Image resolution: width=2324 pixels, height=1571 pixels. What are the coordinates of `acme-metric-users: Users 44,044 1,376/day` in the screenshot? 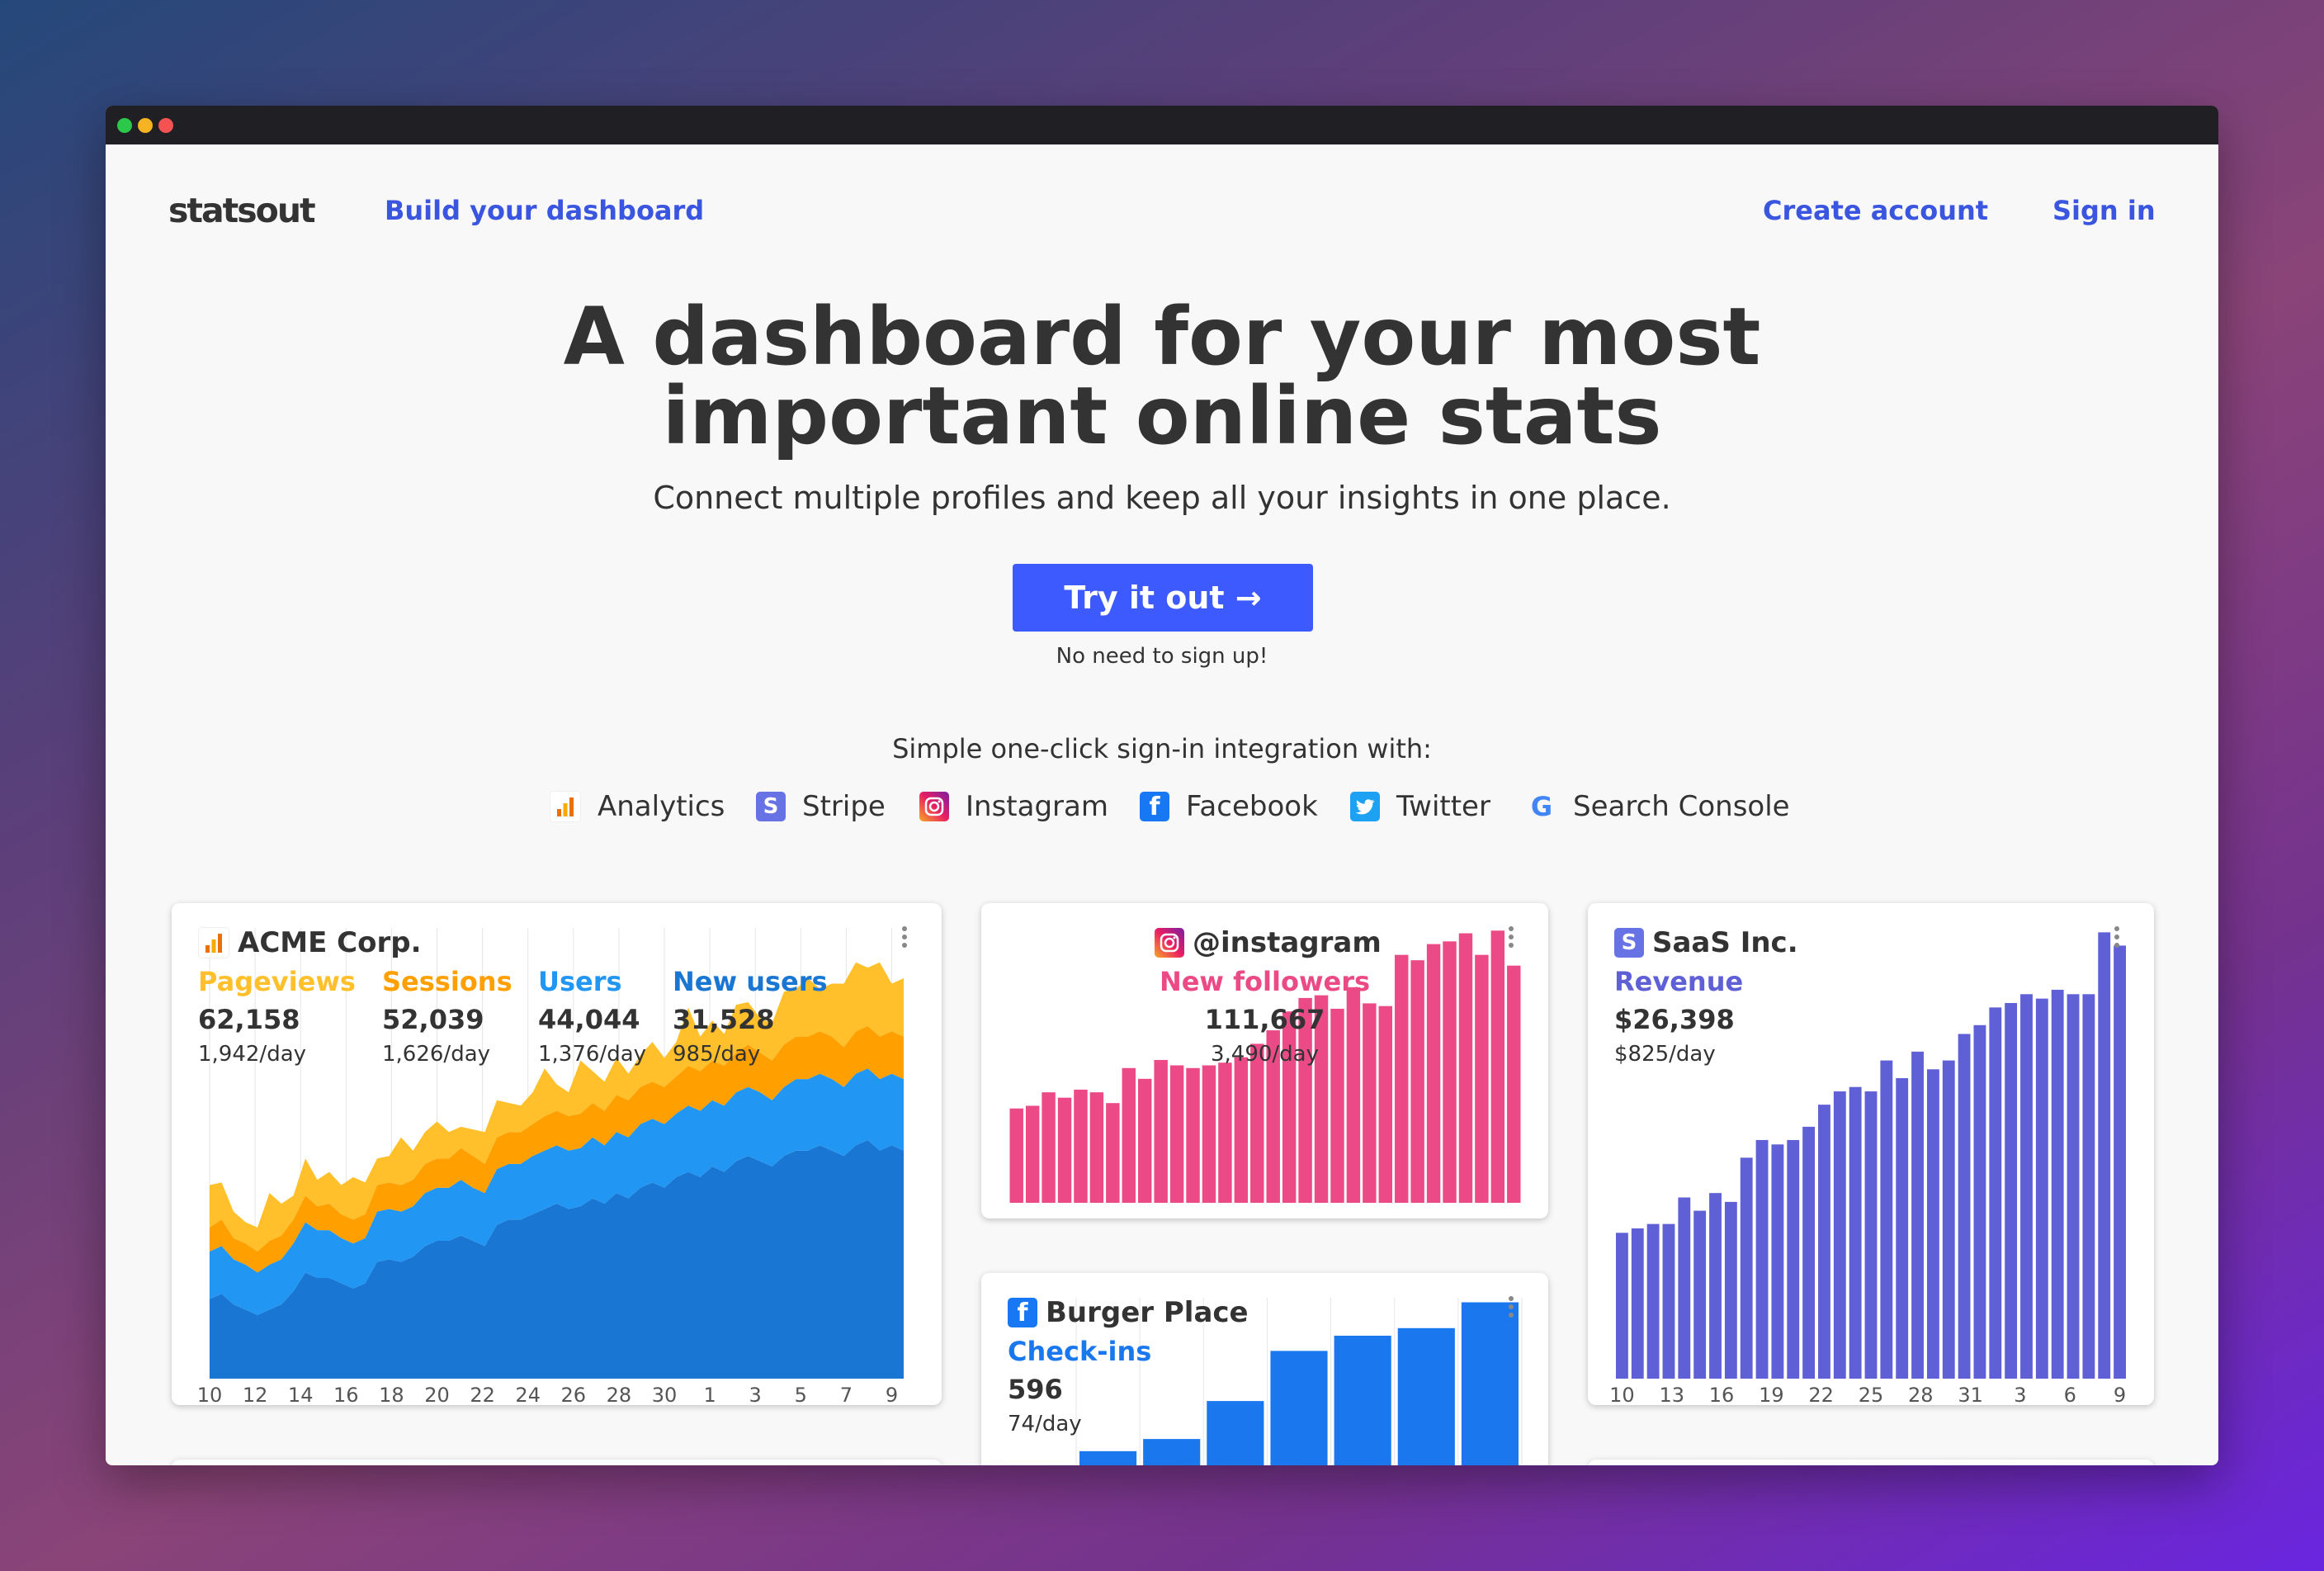 It's located at (592, 1016).